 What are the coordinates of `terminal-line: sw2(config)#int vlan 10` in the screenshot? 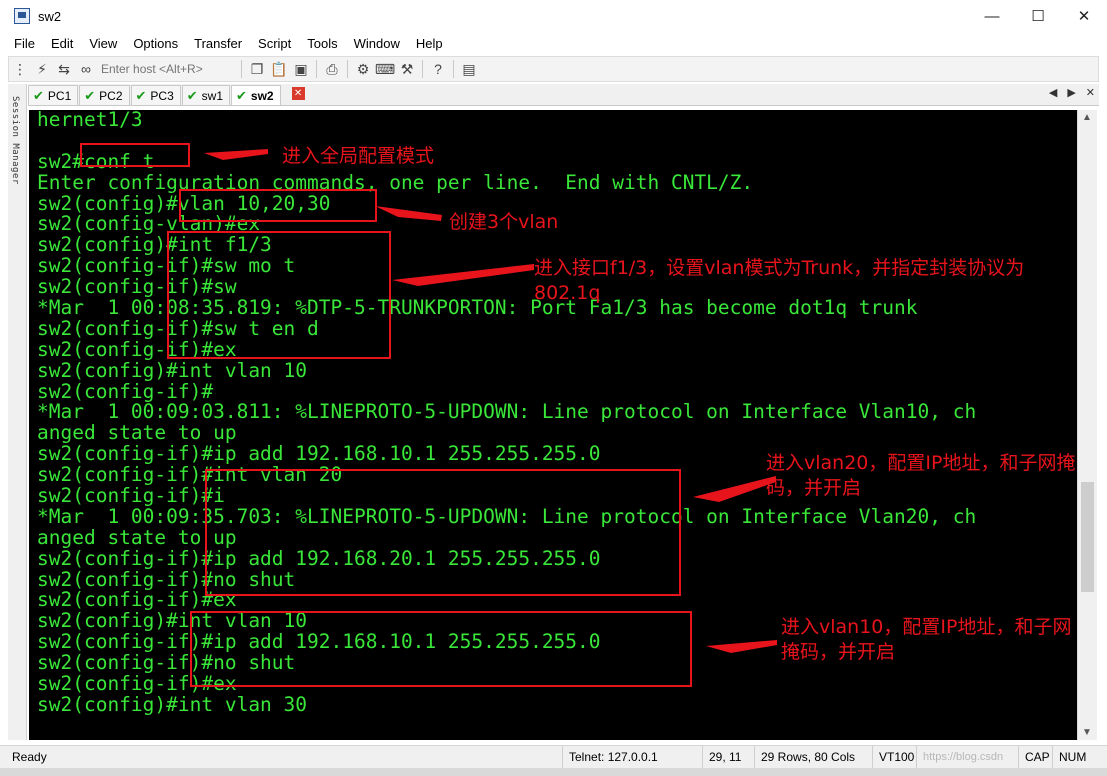 It's located at (172, 370).